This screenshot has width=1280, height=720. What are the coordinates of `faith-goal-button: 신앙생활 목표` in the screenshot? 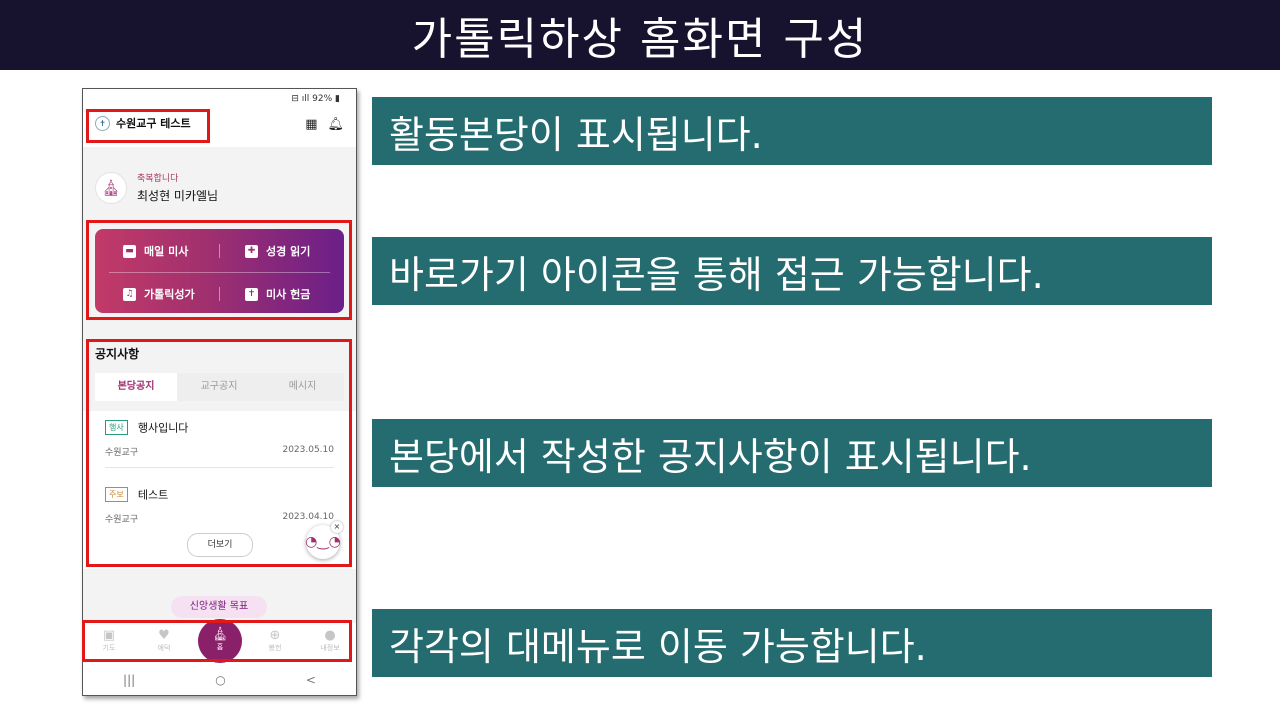 It's located at (219, 607).